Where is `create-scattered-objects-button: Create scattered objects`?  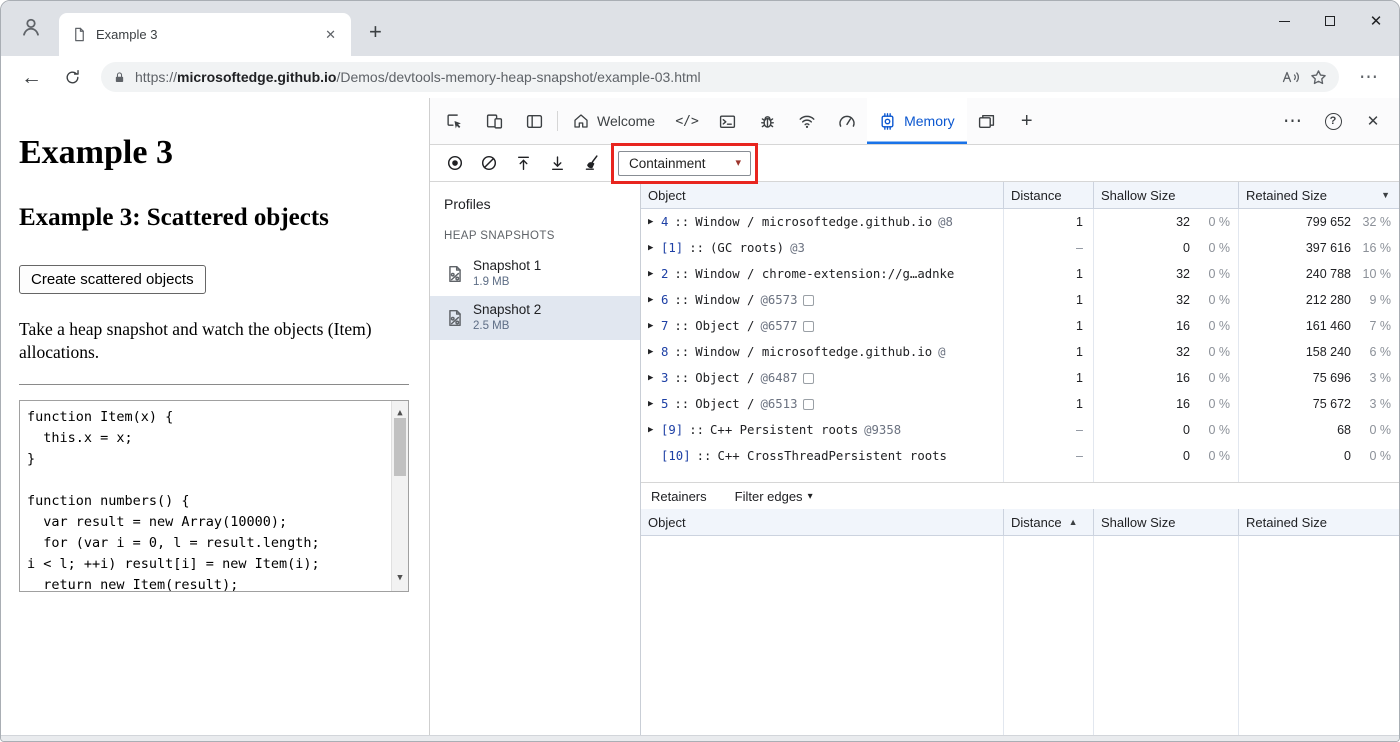
create-scattered-objects-button: Create scattered objects is located at coordinates (112, 279).